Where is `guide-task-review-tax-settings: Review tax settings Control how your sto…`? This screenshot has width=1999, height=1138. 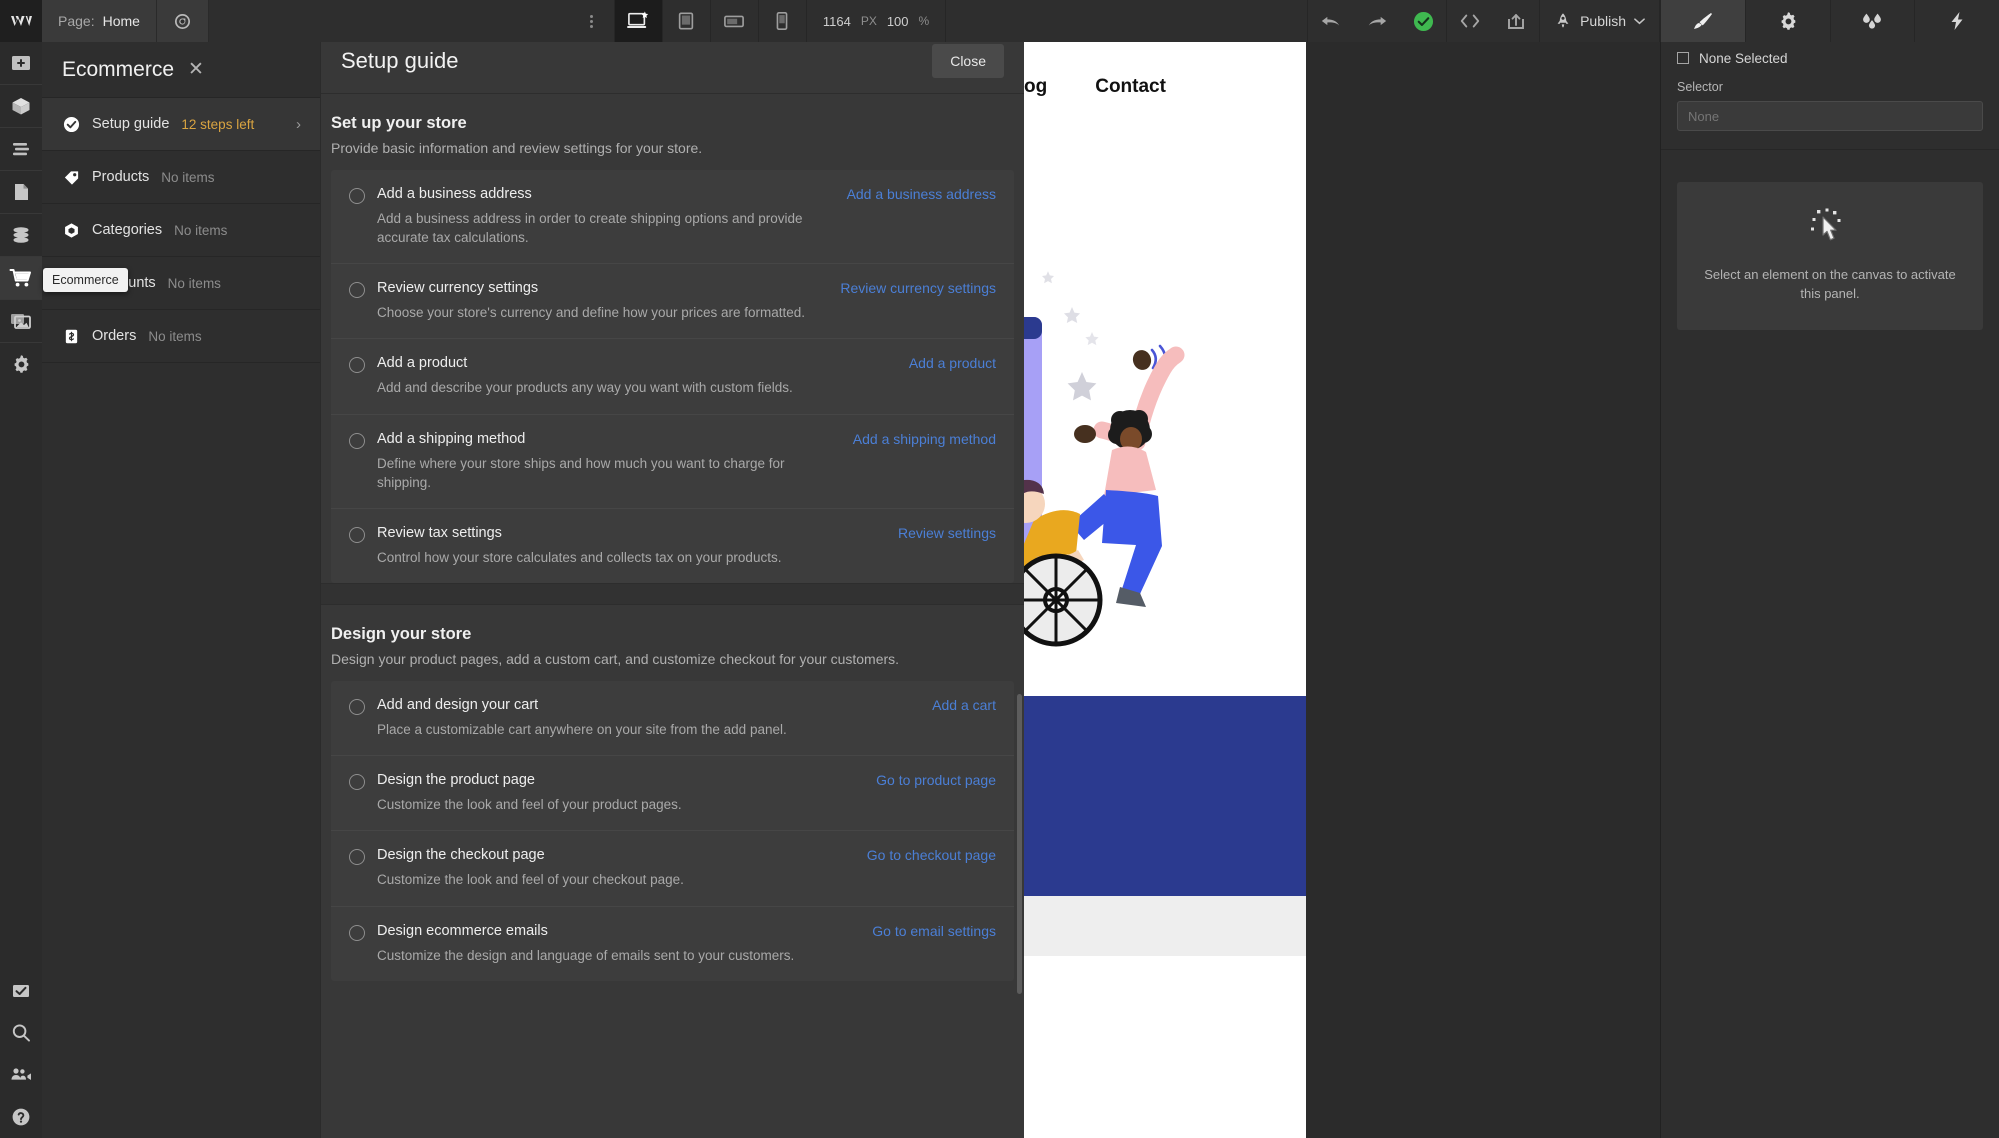 guide-task-review-tax-settings: Review tax settings Control how your sto… is located at coordinates (672, 546).